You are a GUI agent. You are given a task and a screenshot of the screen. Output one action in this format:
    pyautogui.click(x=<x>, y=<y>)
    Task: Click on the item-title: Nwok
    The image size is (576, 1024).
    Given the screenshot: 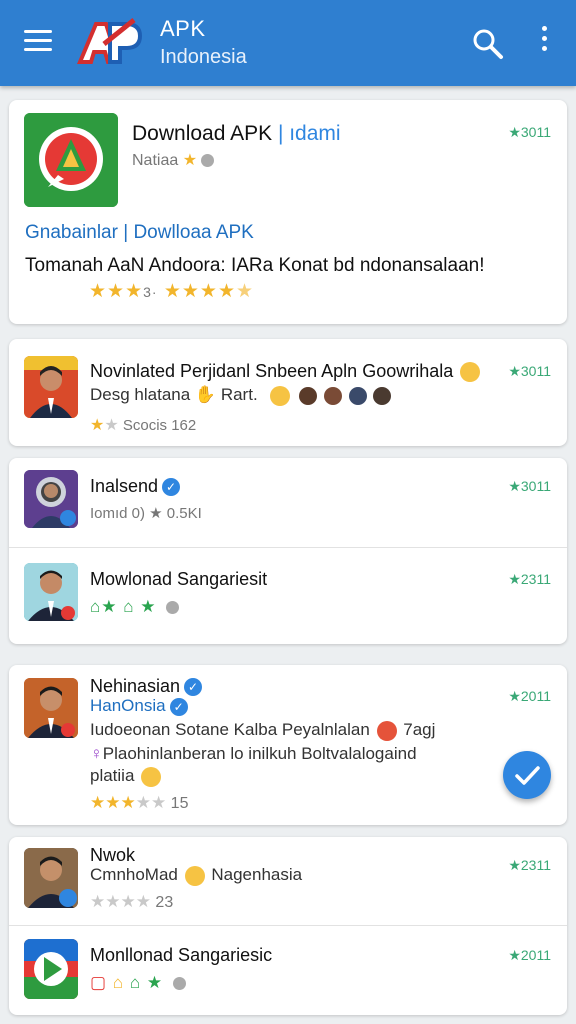 What is the action you would take?
    pyautogui.click(x=113, y=855)
    